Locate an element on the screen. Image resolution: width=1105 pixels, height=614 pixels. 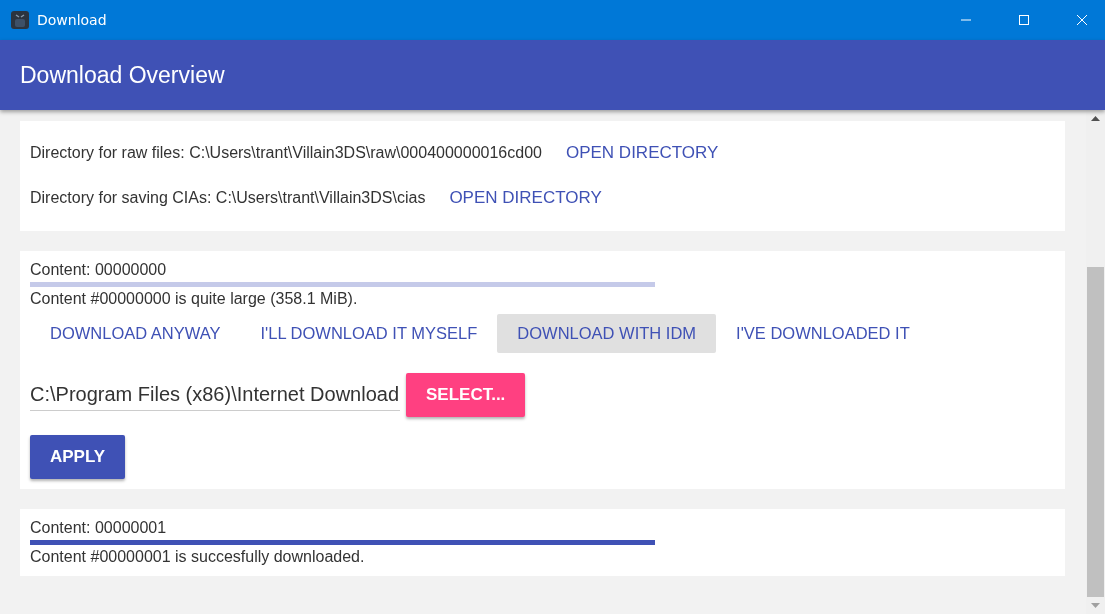
option-button: DOWNLOAD ANYWAY is located at coordinates (135, 333).